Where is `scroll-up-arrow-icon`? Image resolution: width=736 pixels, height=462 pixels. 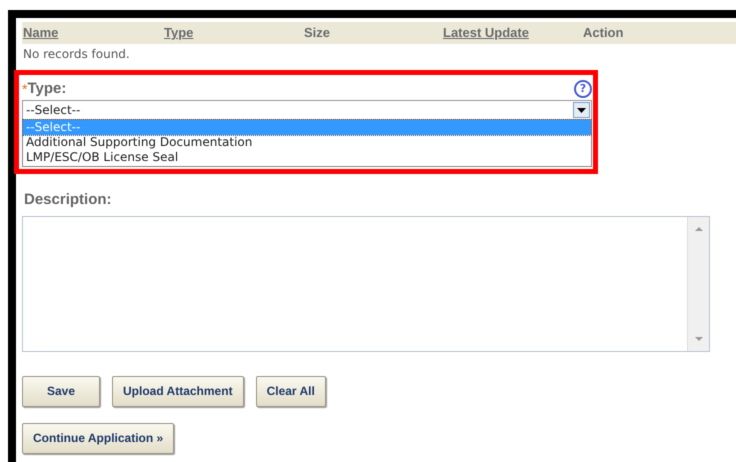 scroll-up-arrow-icon is located at coordinates (698, 228).